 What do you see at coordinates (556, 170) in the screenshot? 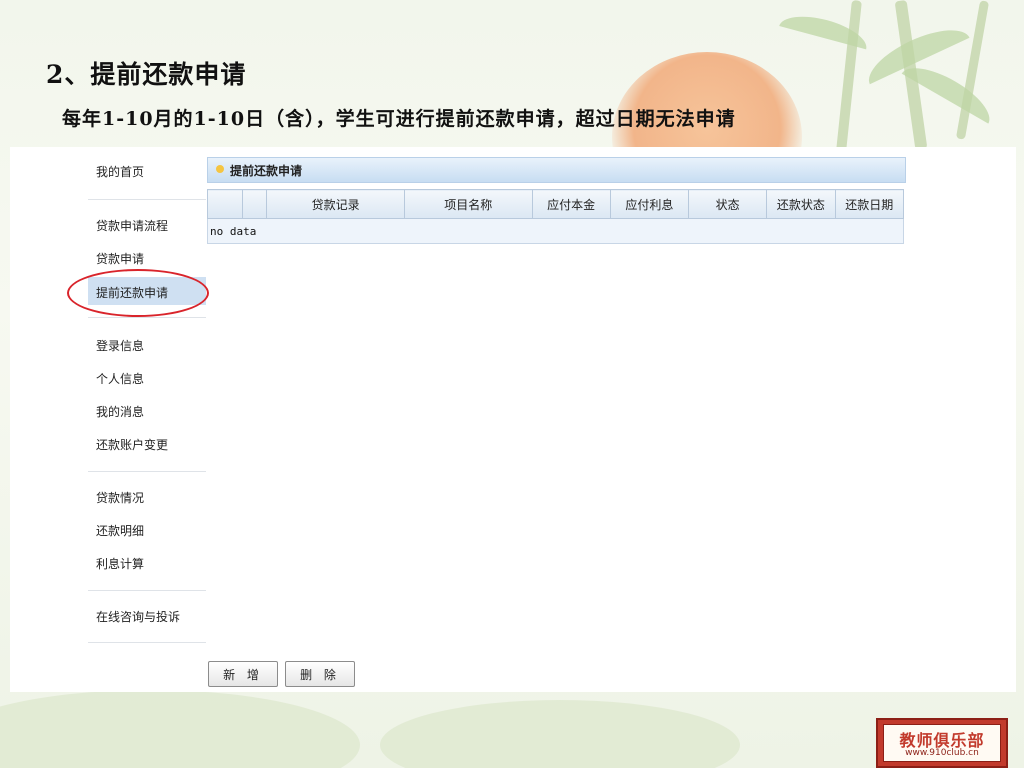
I see `panel-header: 提前还款申请` at bounding box center [556, 170].